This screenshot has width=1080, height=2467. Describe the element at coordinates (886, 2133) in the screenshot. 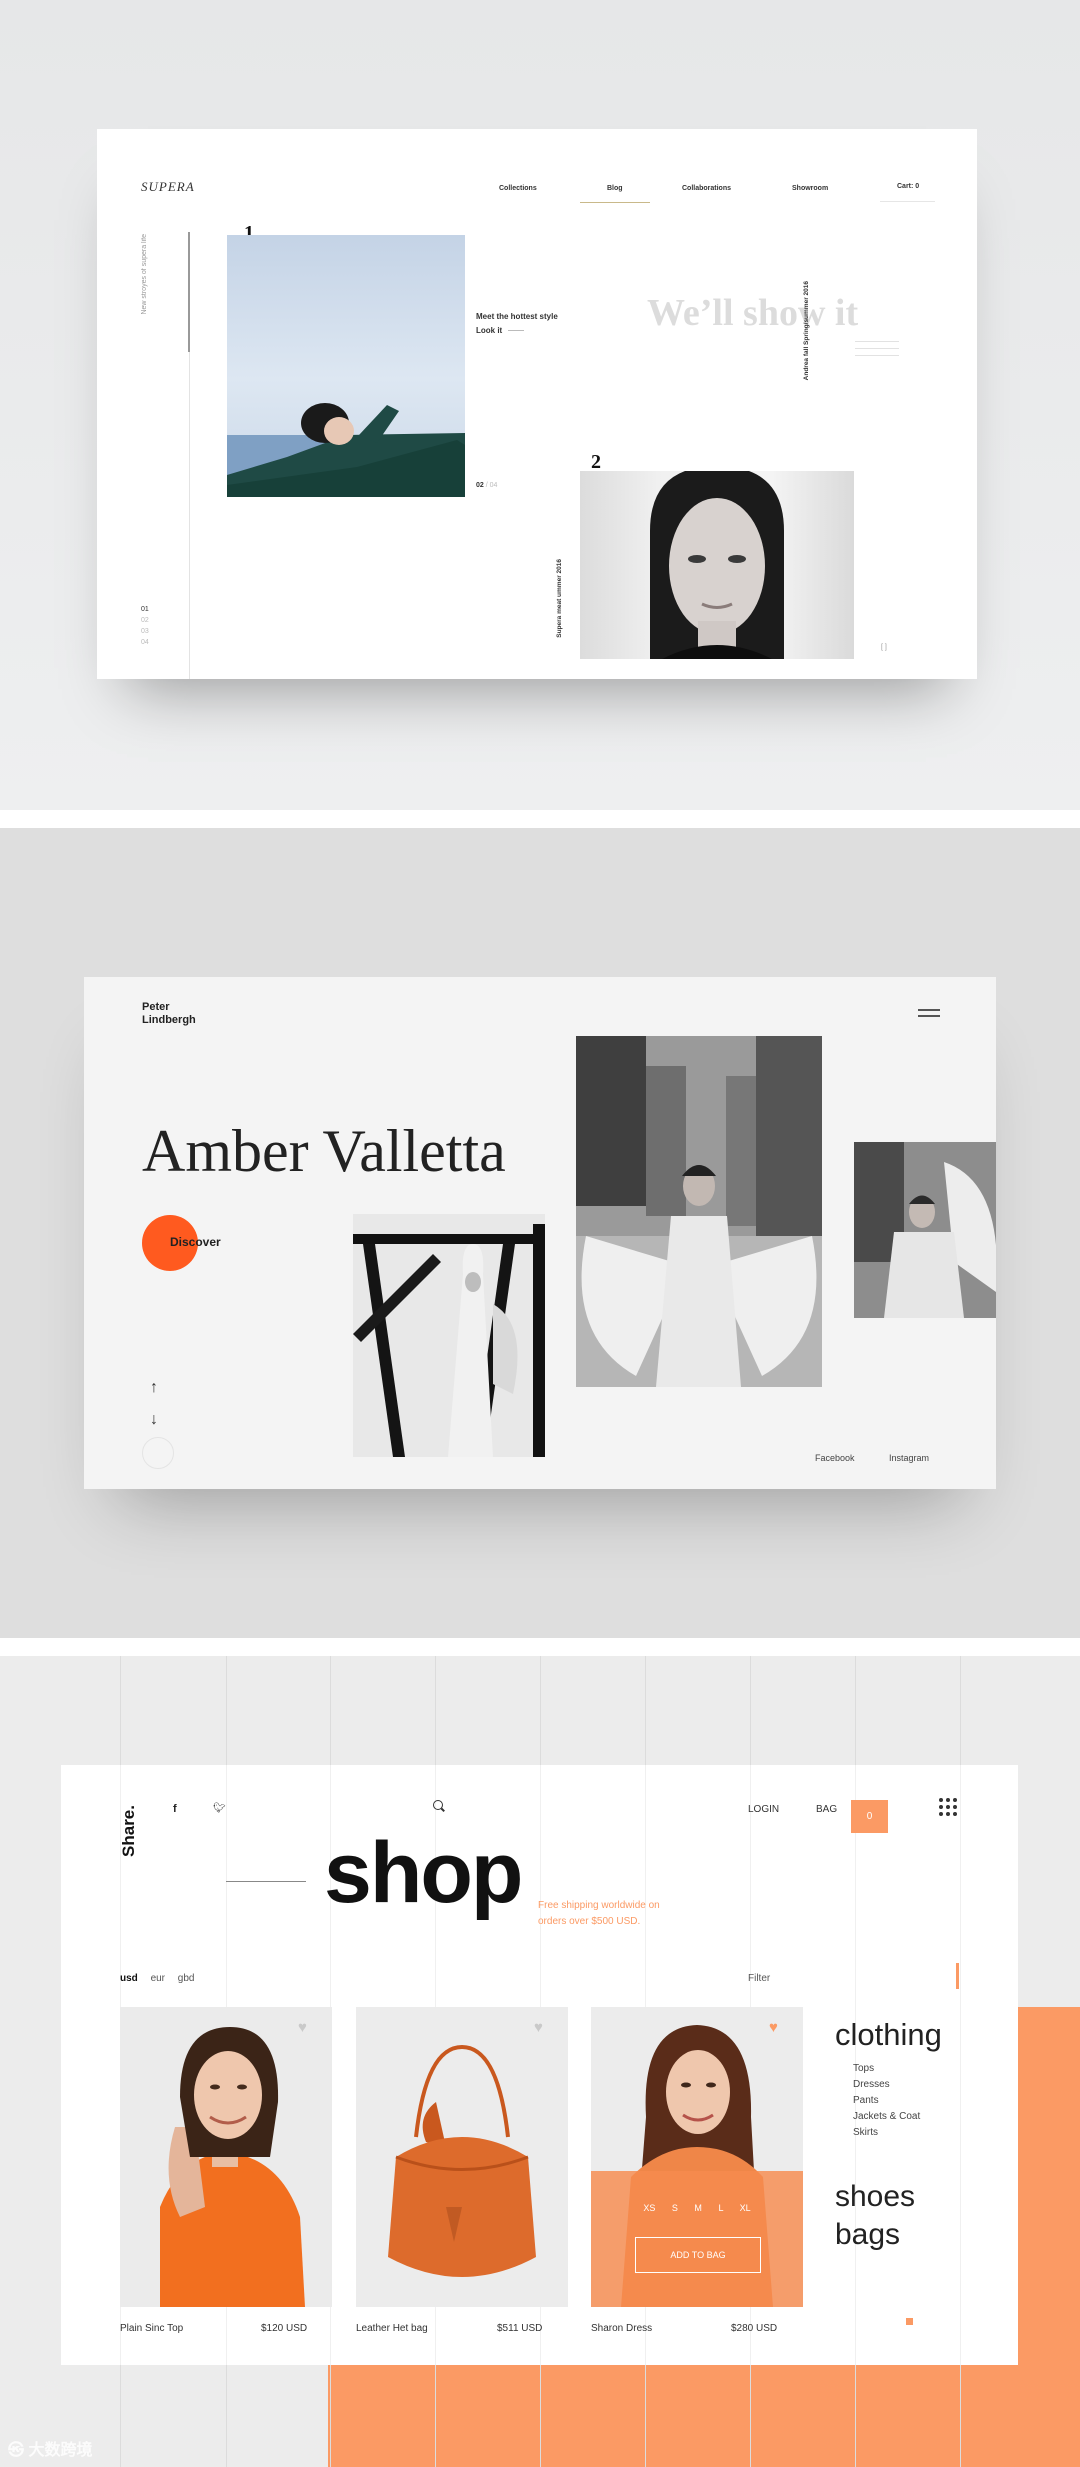

I see `subcategory-item: Skirts` at that location.